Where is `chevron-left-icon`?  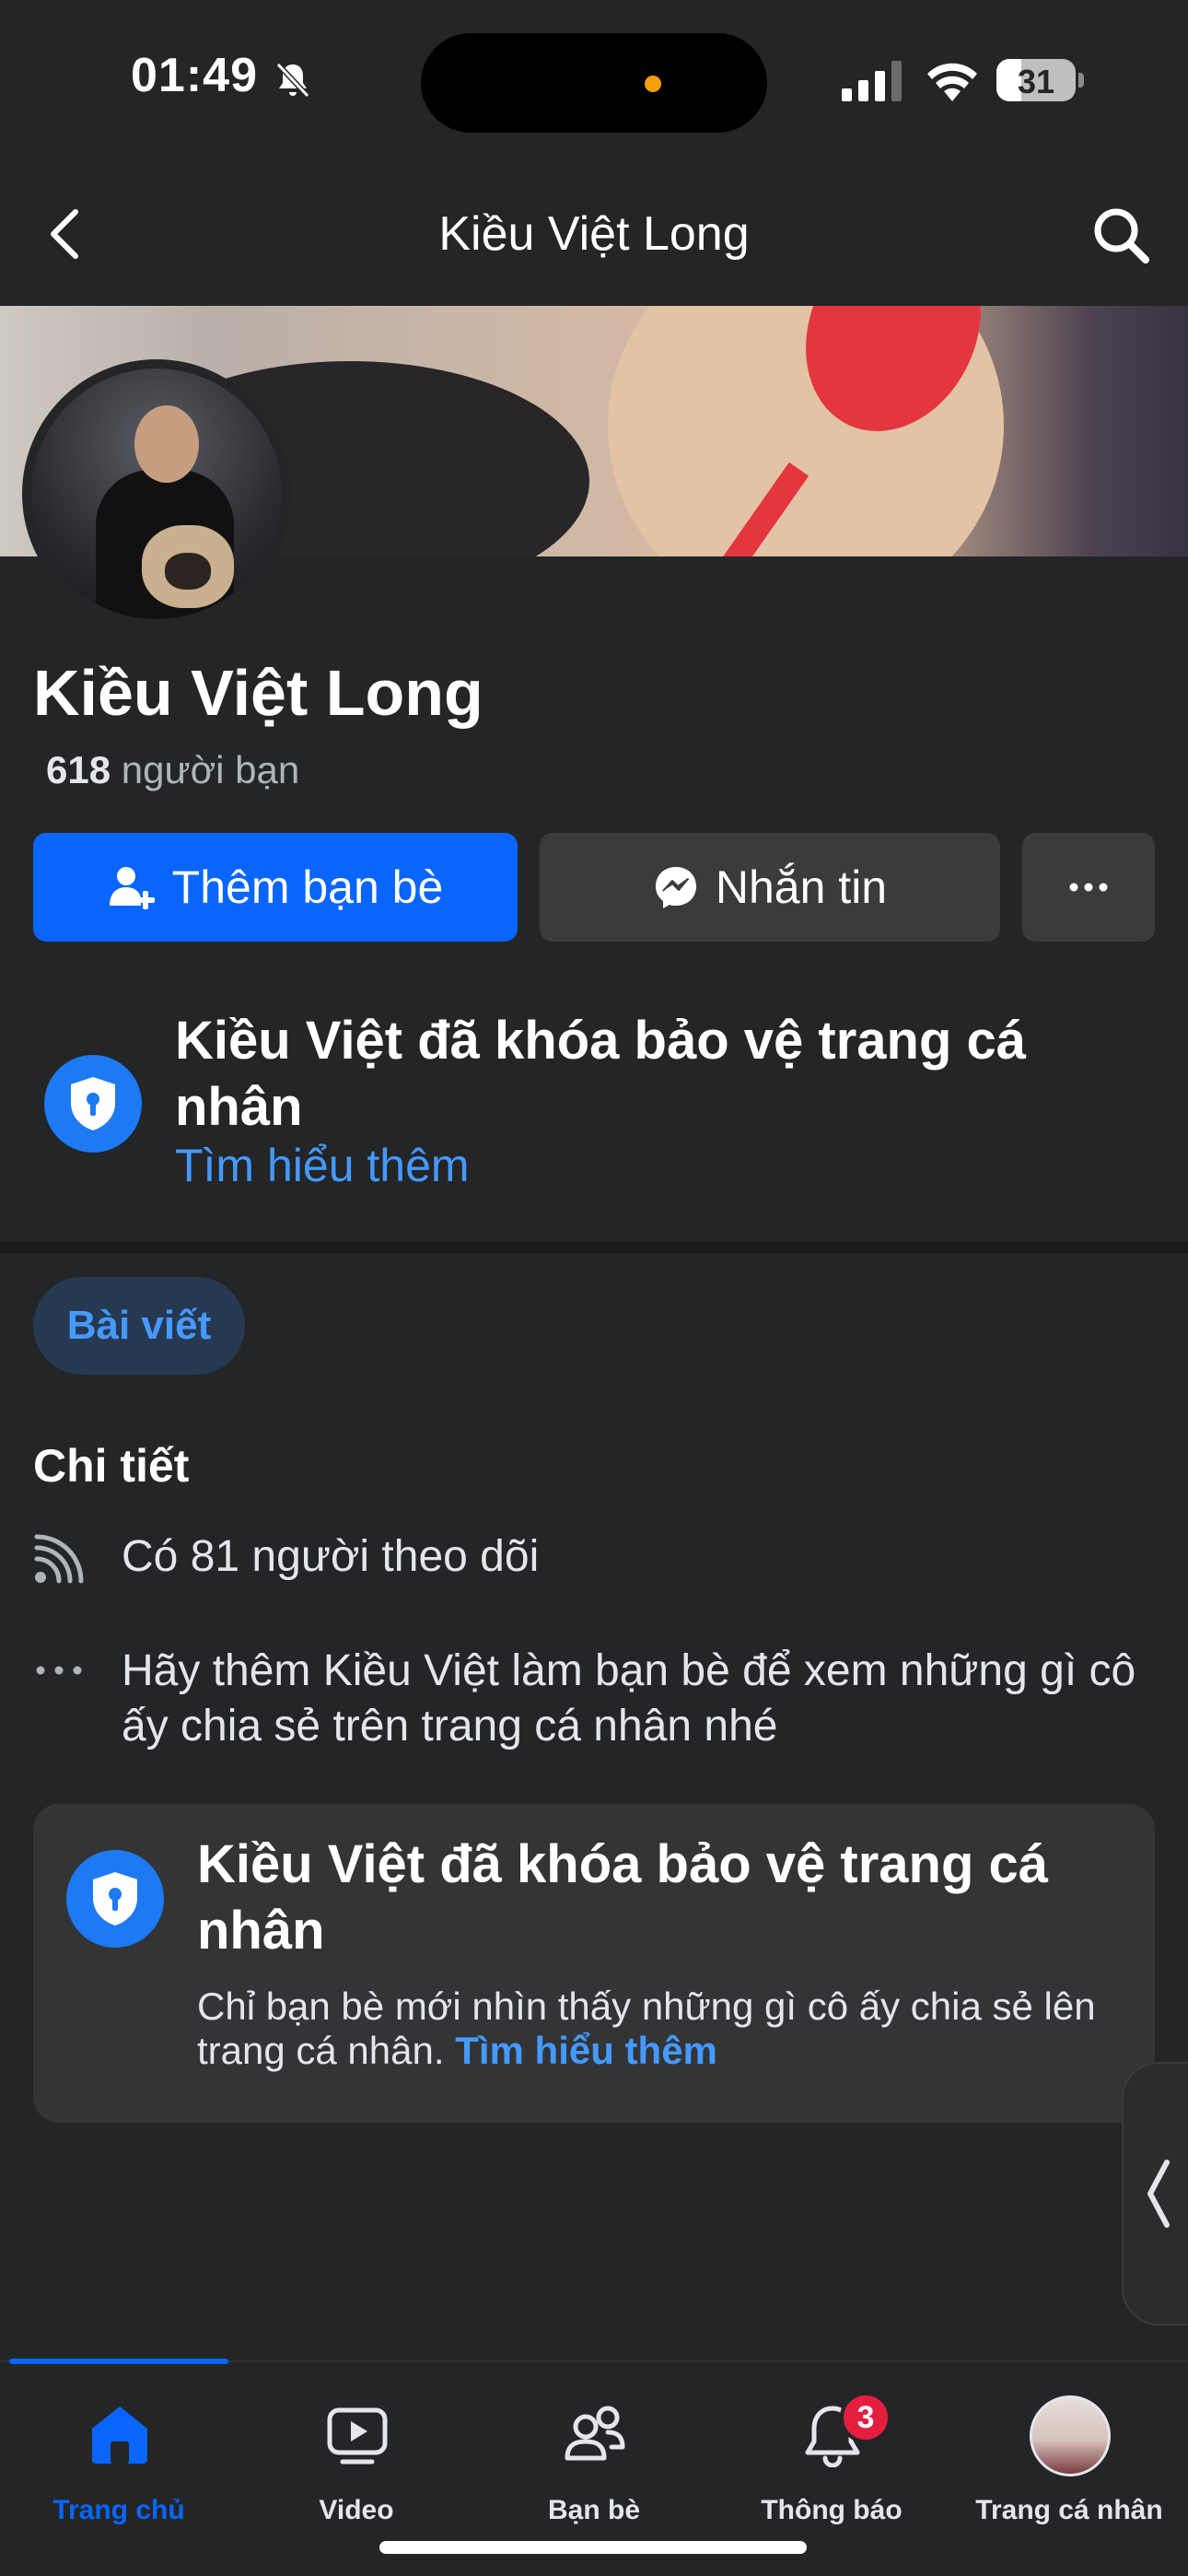
chevron-left-icon is located at coordinates (1159, 2194).